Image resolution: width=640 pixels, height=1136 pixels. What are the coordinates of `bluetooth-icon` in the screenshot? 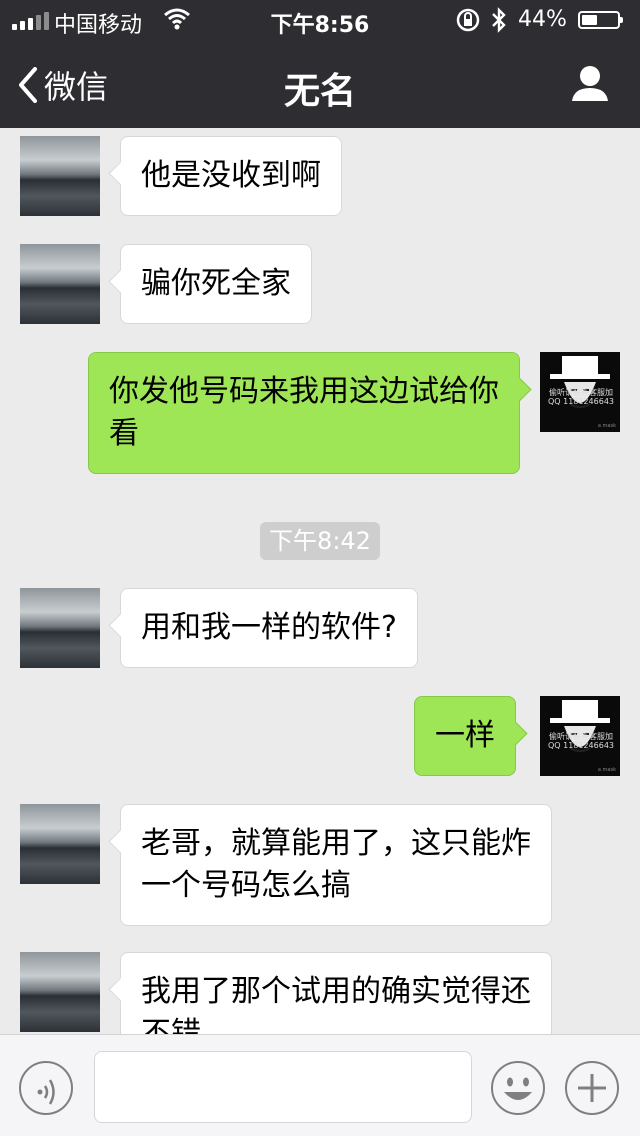 It's located at (499, 23).